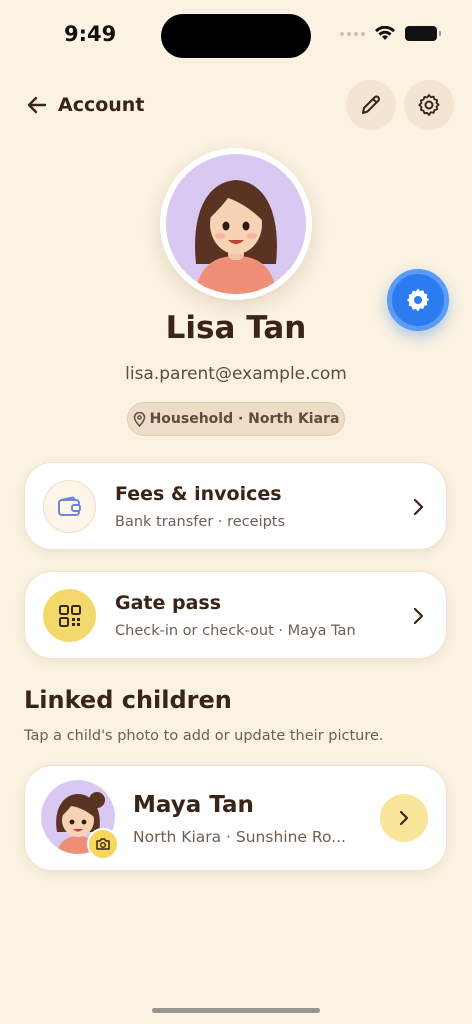  Describe the element at coordinates (37, 105) in the screenshot. I see `arrow-left-icon` at that location.